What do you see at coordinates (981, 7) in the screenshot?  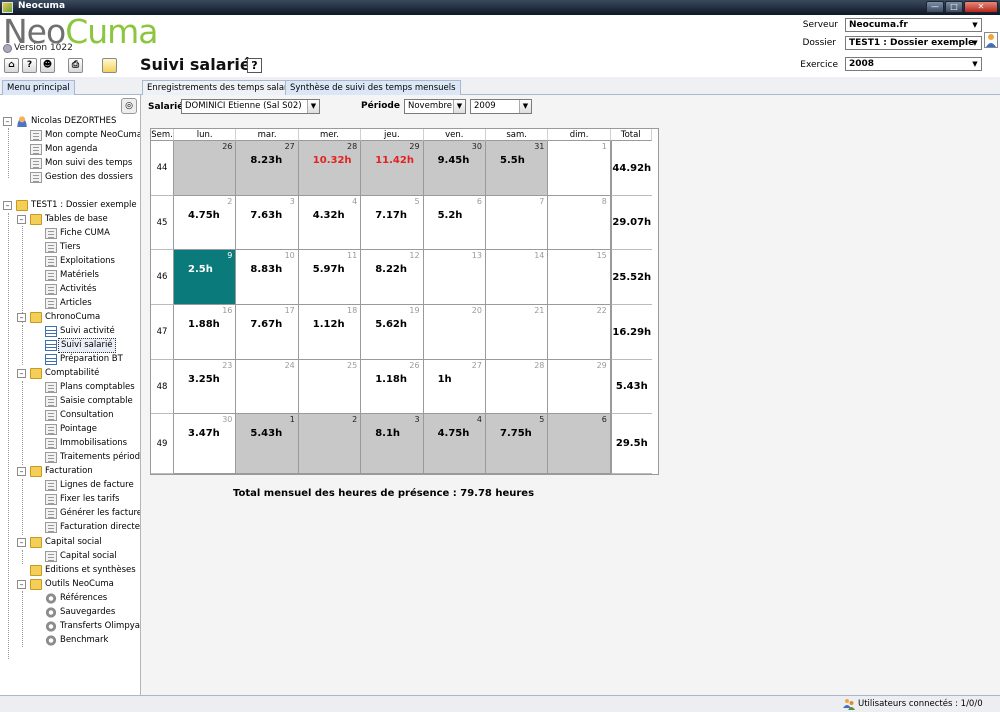 I see `close-button: ✕` at bounding box center [981, 7].